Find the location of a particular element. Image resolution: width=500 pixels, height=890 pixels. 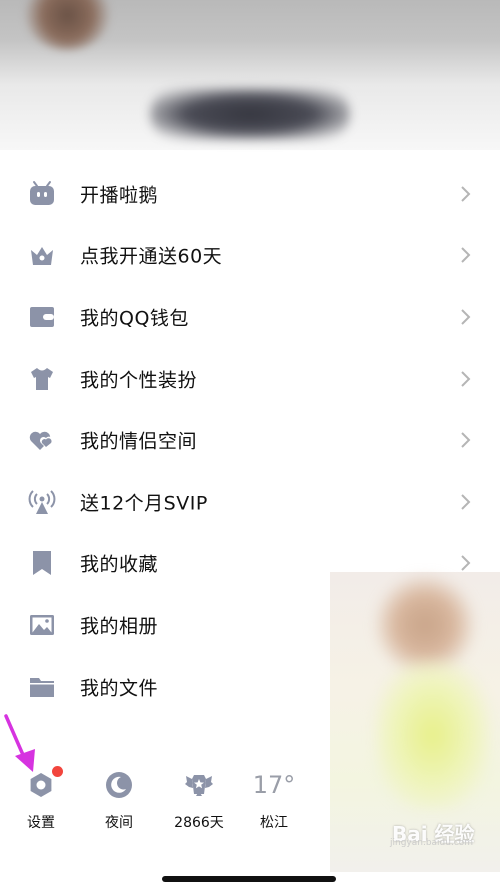

menu-item-live: 开播啦鹅 is located at coordinates (250, 194).